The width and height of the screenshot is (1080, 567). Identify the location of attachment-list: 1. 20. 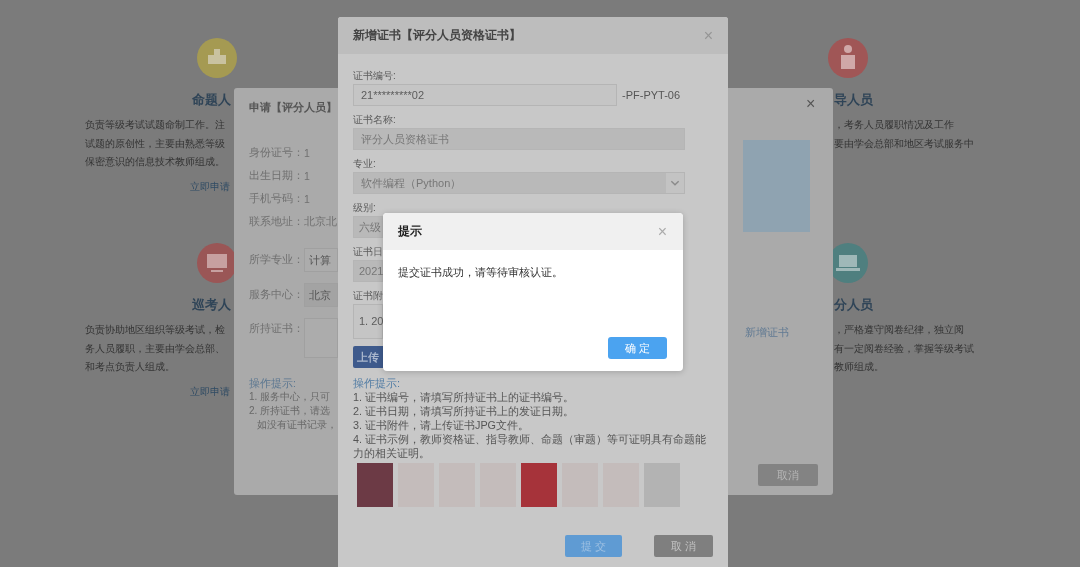
(368, 321).